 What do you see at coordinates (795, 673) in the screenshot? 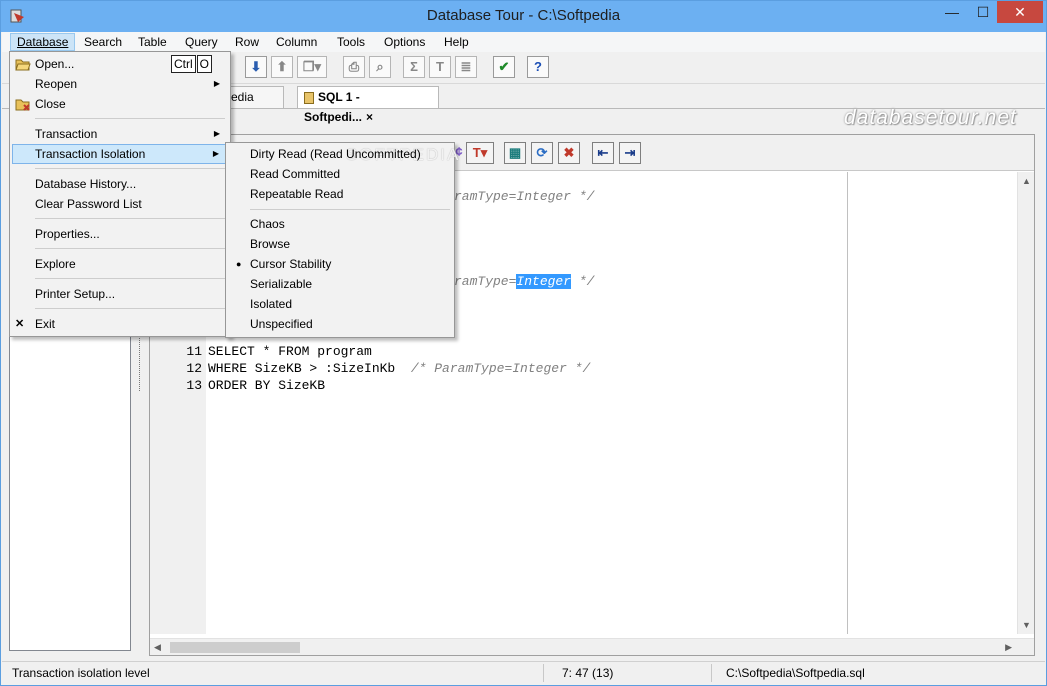
I see `file-path: C:\Softpedia\Softpedia.sql` at bounding box center [795, 673].